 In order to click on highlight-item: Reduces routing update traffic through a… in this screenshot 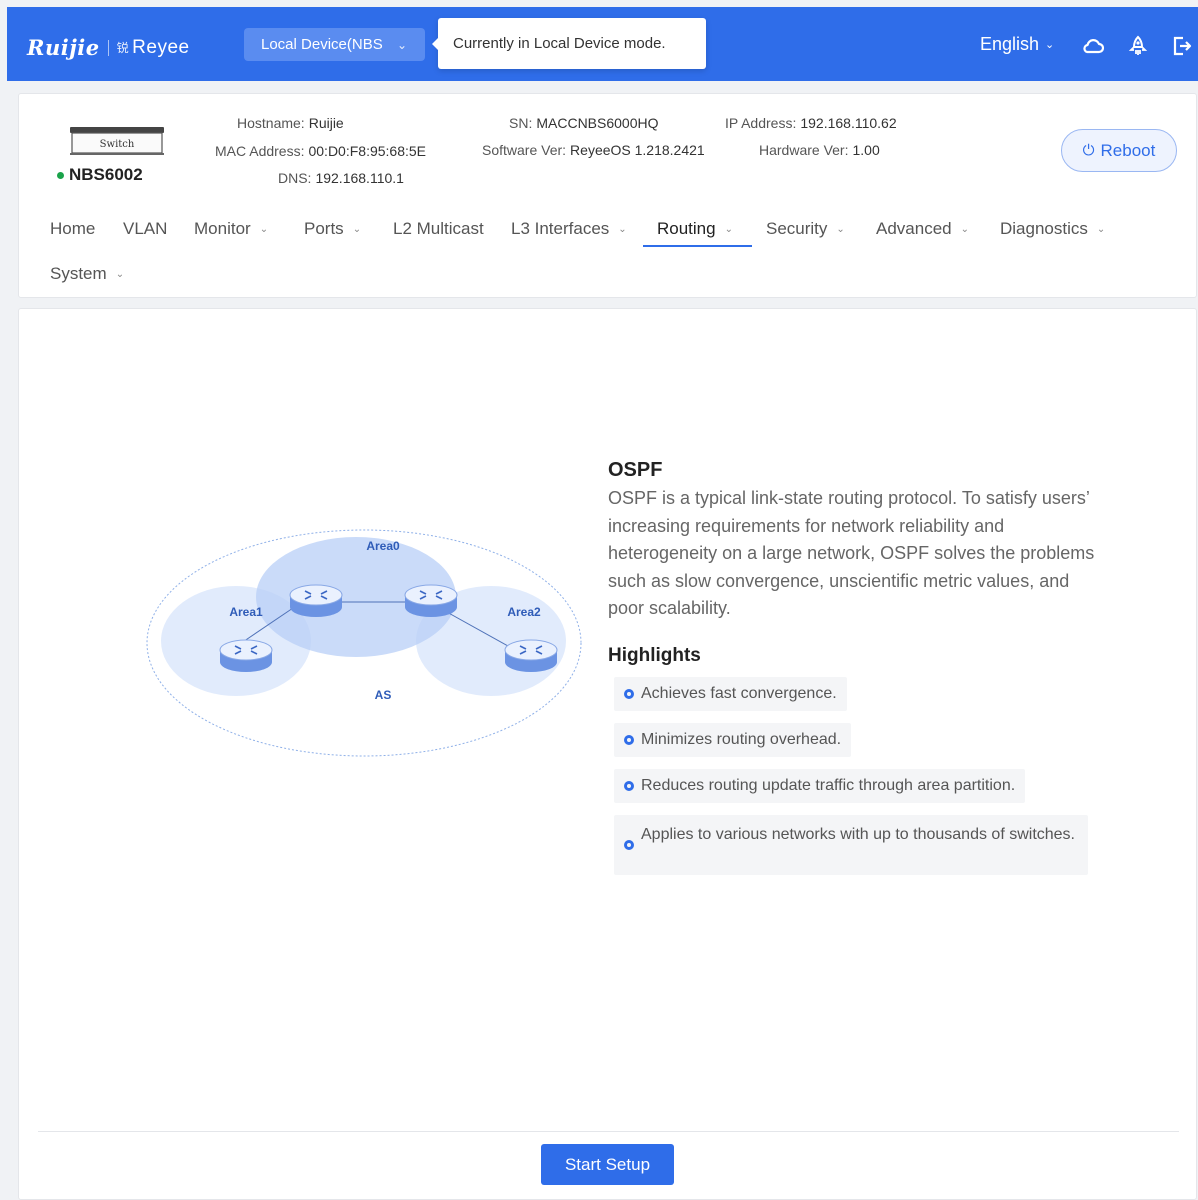, I will do `click(820, 786)`.